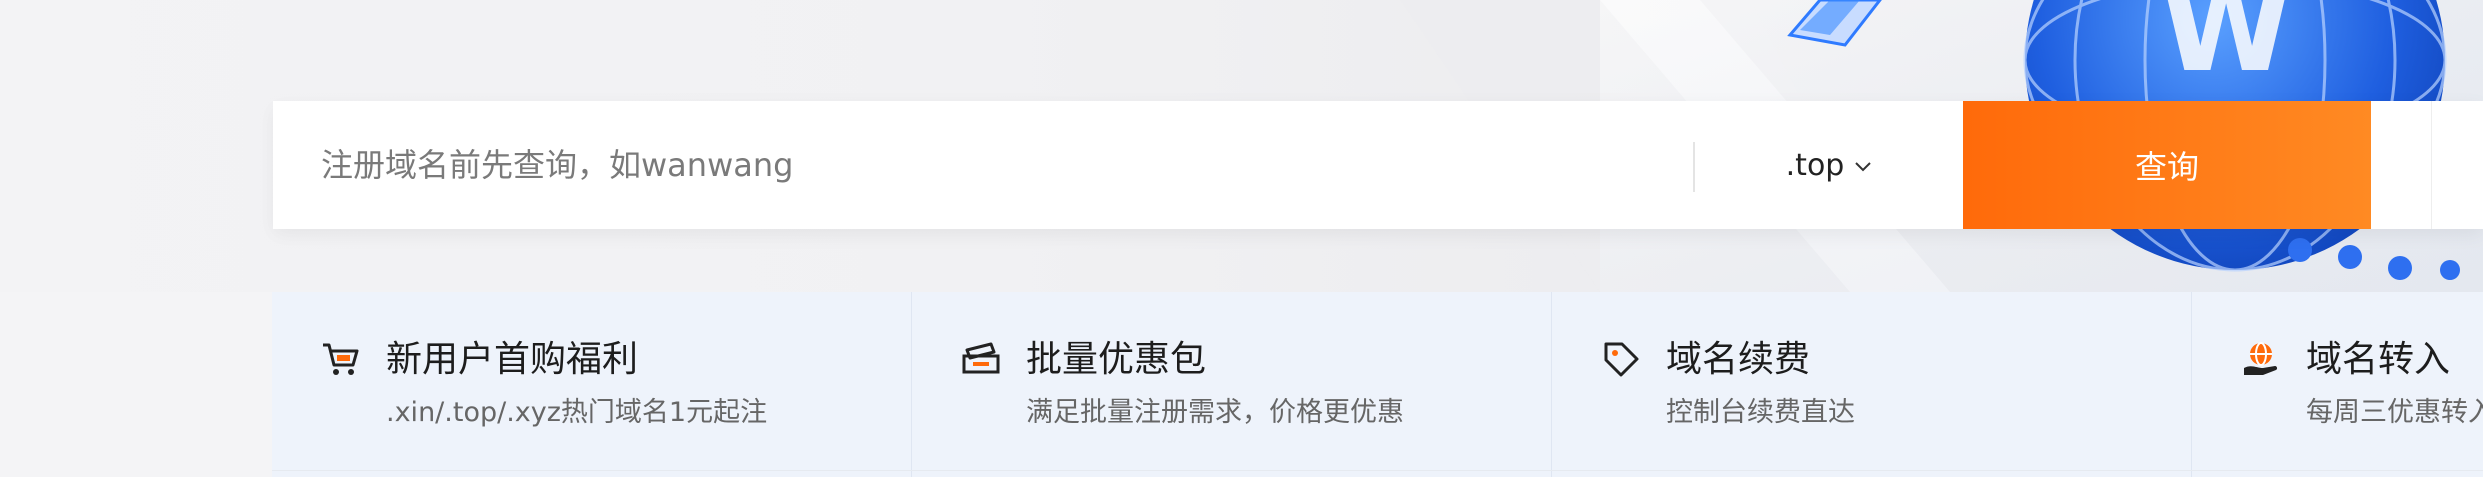 The height and width of the screenshot is (477, 2483). I want to click on tld-select-value: .top, so click(1815, 165).